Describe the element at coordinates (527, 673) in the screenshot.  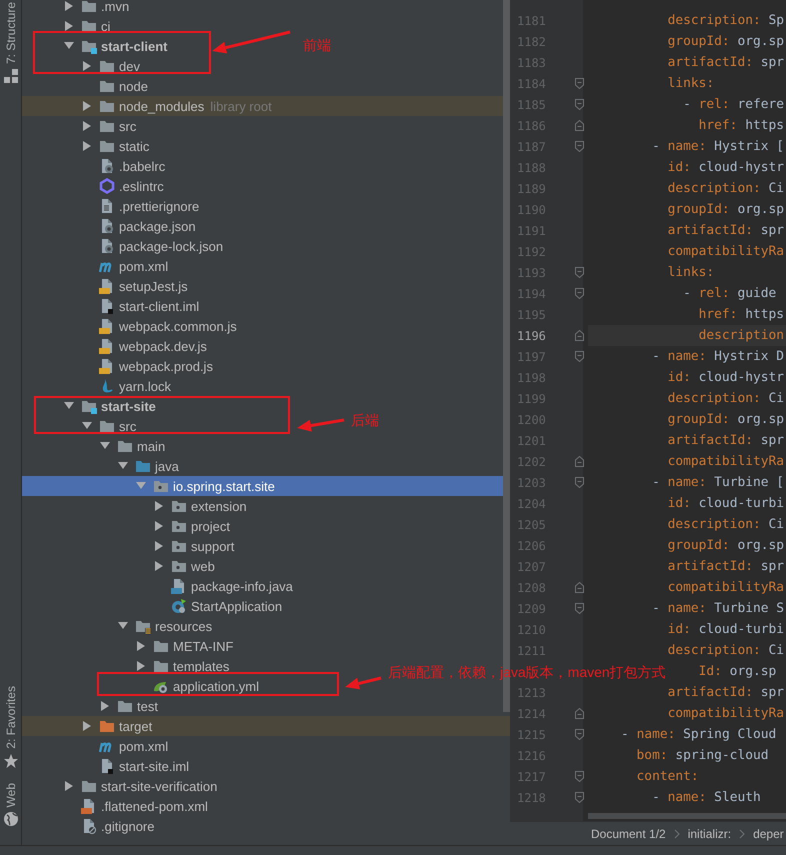
I see `annotation-label: 后端配置，依赖，java版本，maven打包方式` at that location.